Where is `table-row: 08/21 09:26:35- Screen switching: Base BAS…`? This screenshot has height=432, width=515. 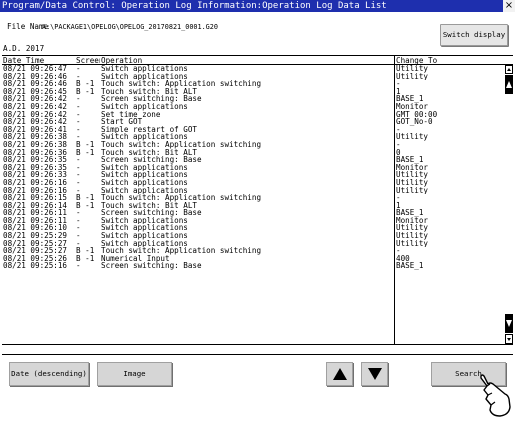 table-row: 08/21 09:26:35- Screen switching: Base BAS… is located at coordinates (254, 160).